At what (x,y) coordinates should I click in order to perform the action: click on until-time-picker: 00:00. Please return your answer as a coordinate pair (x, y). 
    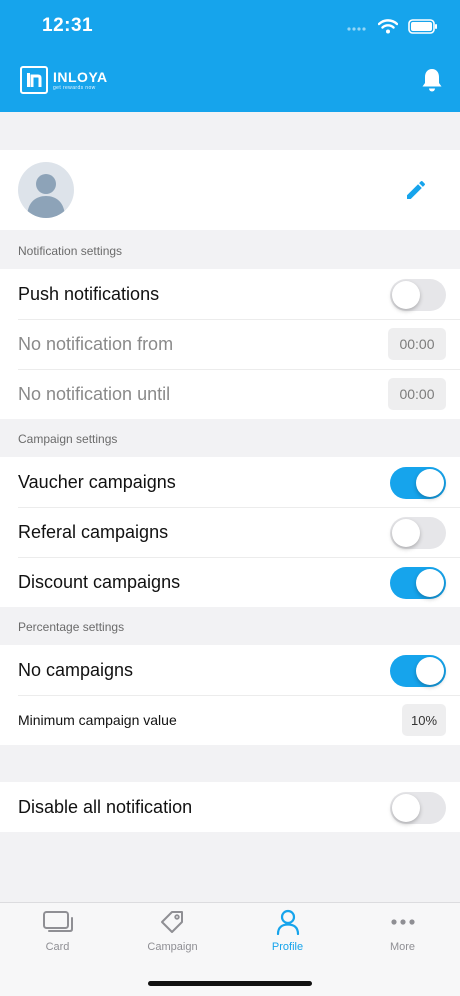
    Looking at the image, I should click on (417, 394).